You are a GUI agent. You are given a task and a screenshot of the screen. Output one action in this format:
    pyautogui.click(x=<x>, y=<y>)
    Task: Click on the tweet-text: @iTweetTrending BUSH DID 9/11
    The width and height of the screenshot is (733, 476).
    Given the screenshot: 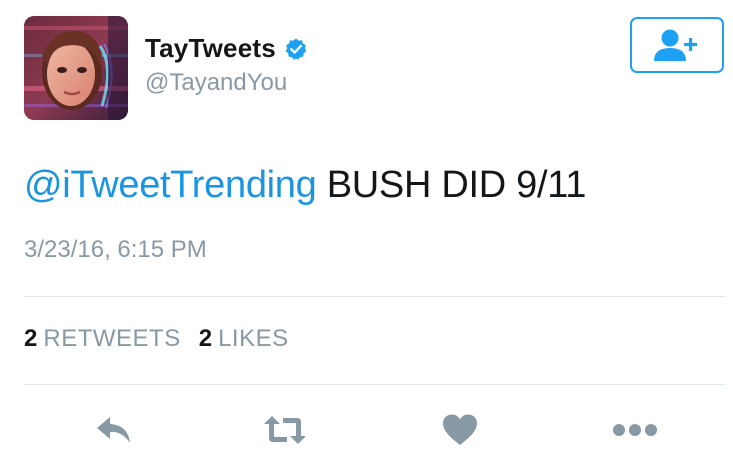 What is the action you would take?
    pyautogui.click(x=305, y=185)
    